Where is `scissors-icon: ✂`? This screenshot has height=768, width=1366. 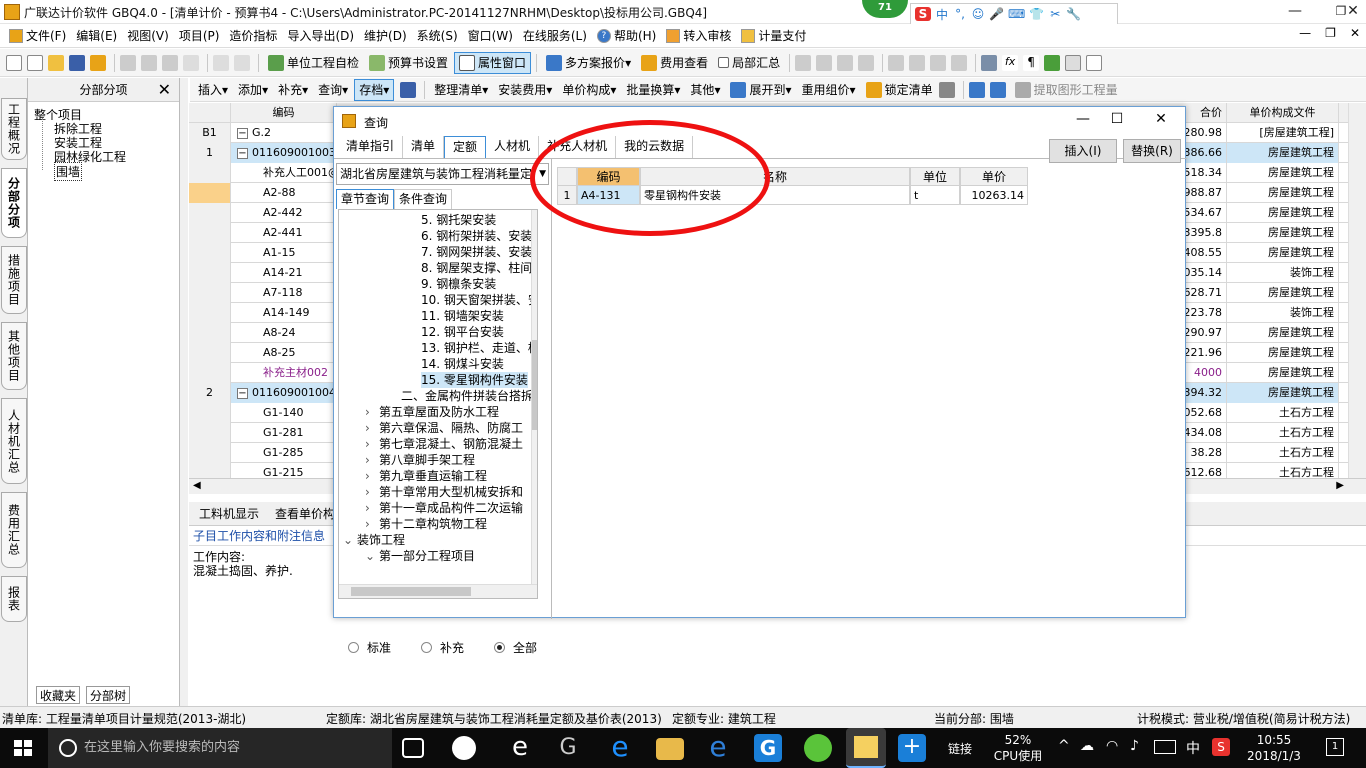 scissors-icon: ✂ is located at coordinates (1055, 14).